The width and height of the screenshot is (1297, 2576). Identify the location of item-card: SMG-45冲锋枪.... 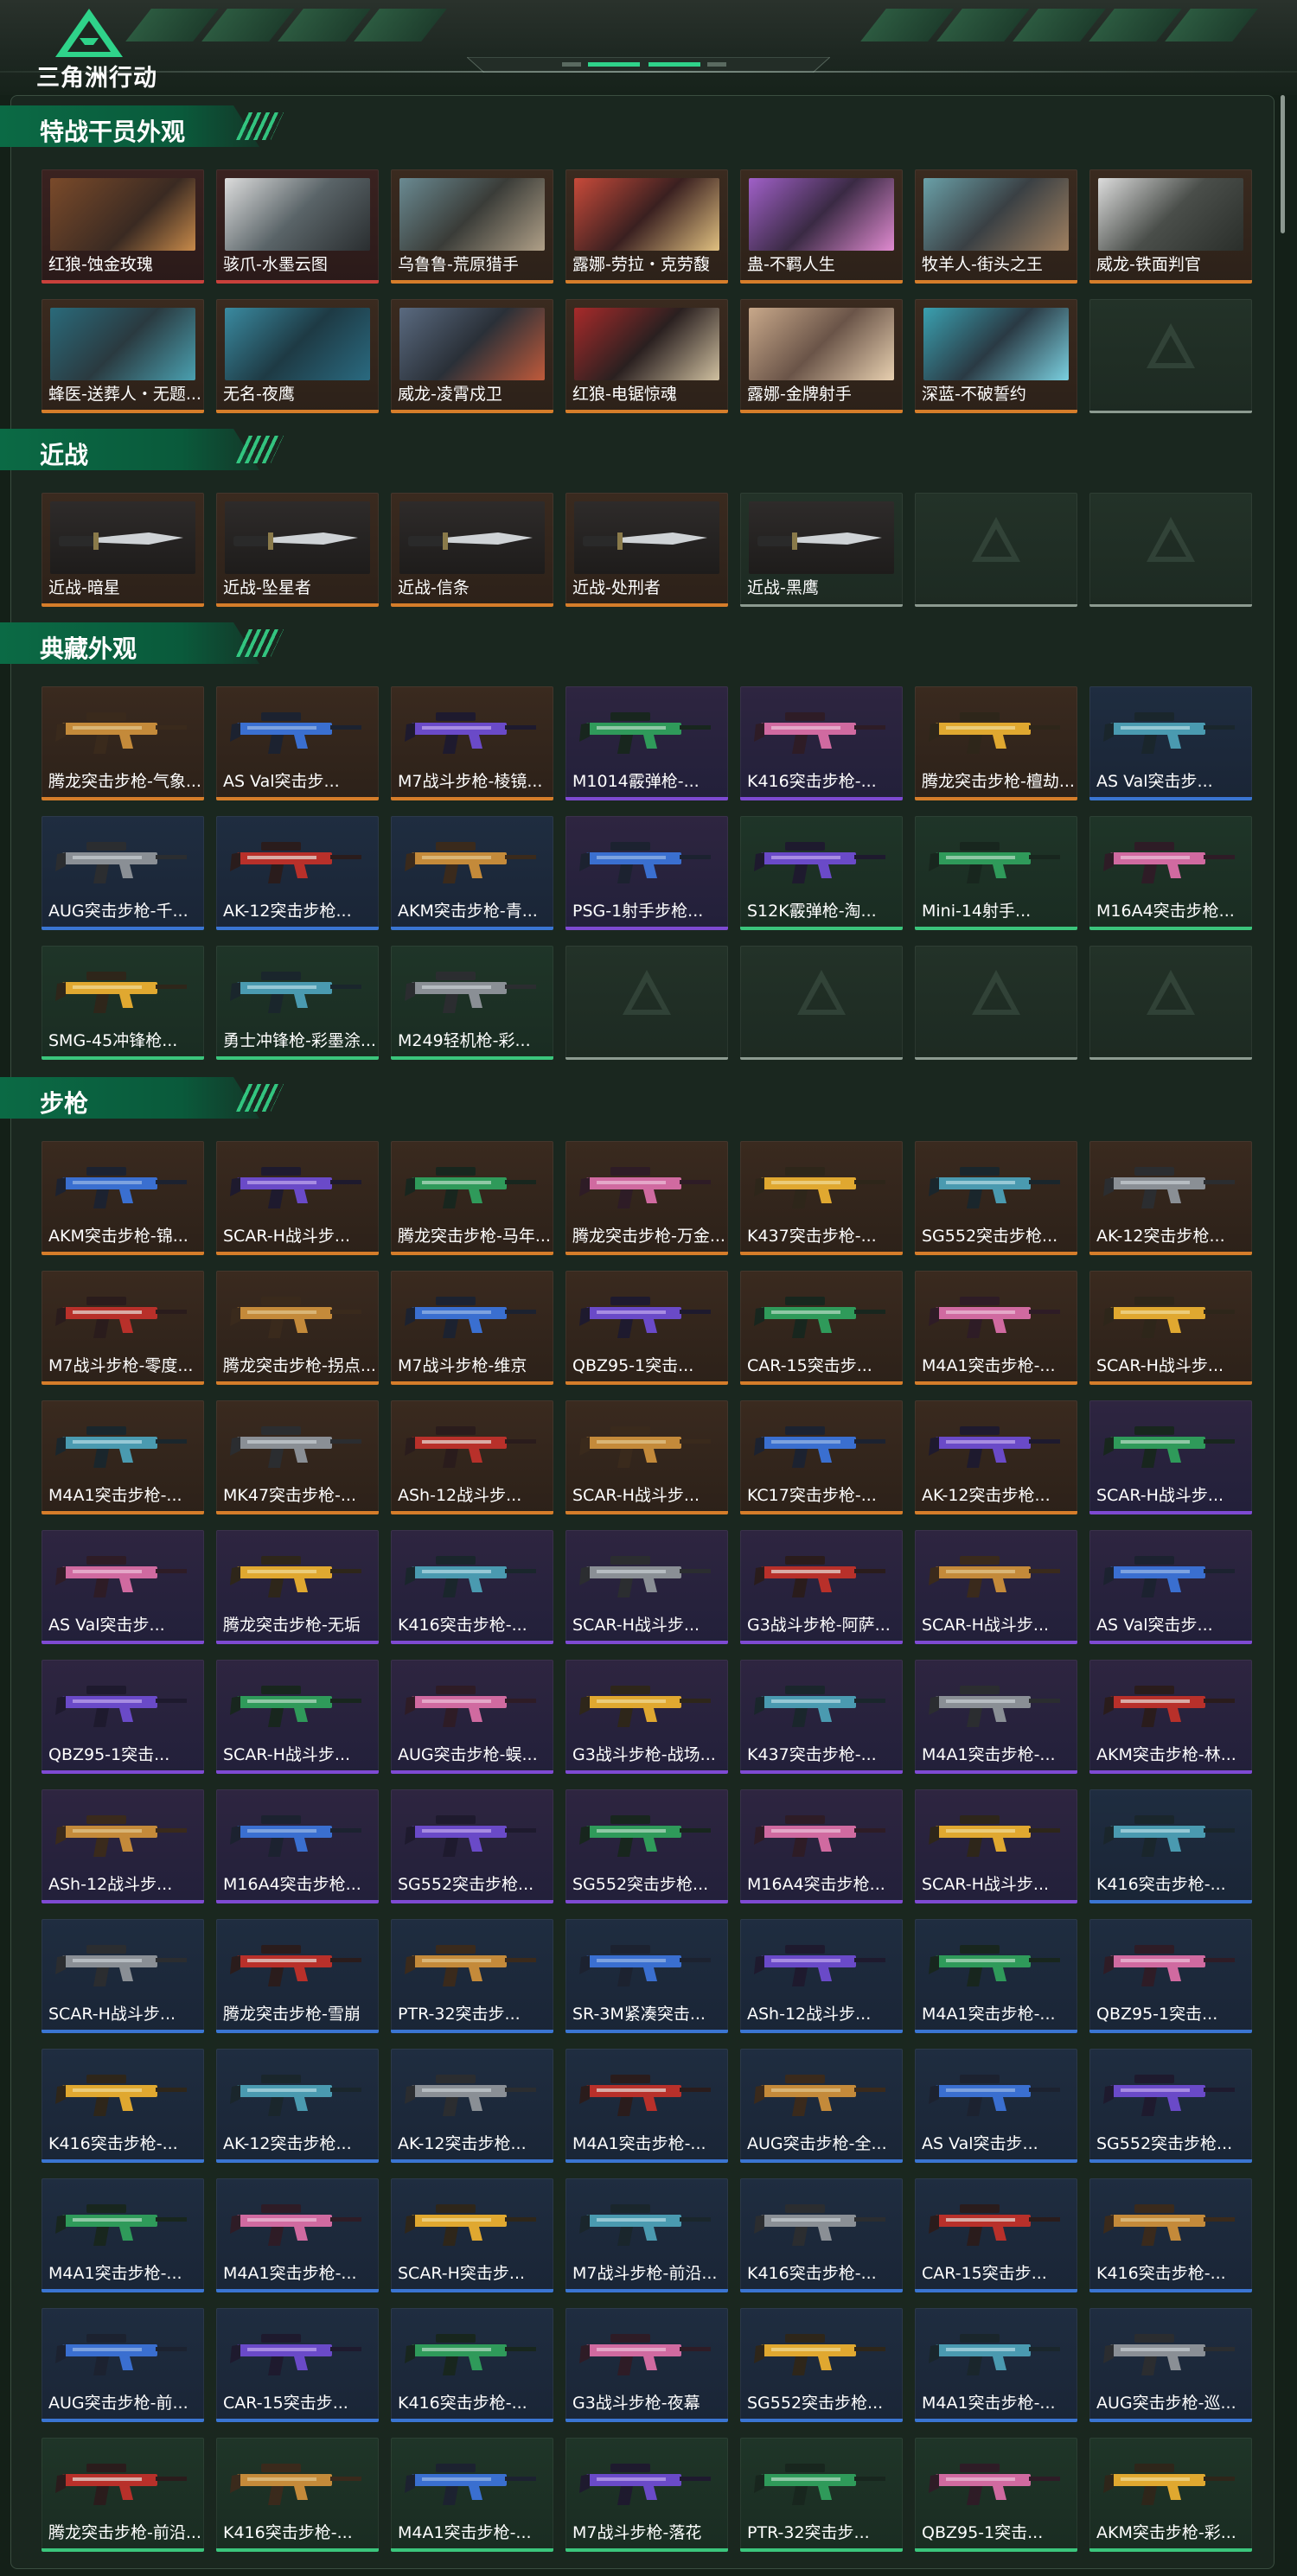
(123, 1003).